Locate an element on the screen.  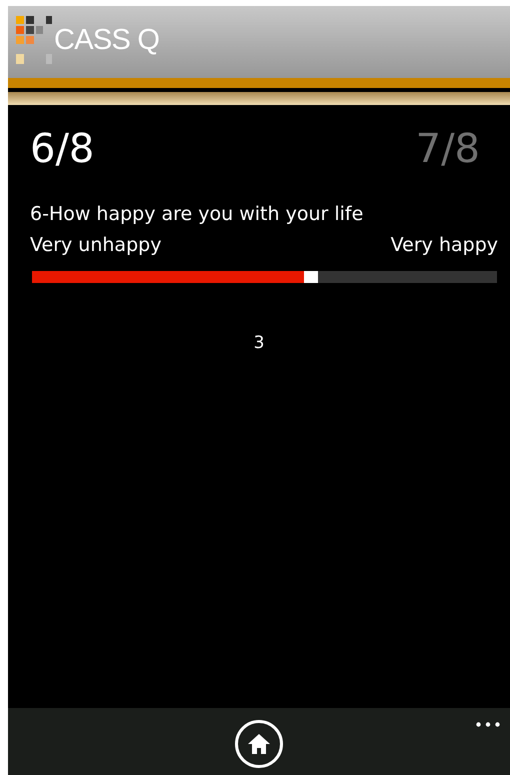
next-counter: 7/8 is located at coordinates (448, 149).